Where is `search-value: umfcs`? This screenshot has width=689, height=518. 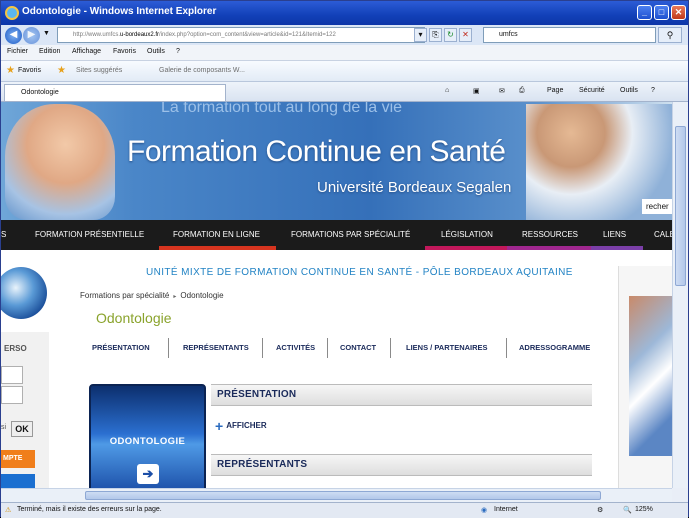 search-value: umfcs is located at coordinates (508, 34).